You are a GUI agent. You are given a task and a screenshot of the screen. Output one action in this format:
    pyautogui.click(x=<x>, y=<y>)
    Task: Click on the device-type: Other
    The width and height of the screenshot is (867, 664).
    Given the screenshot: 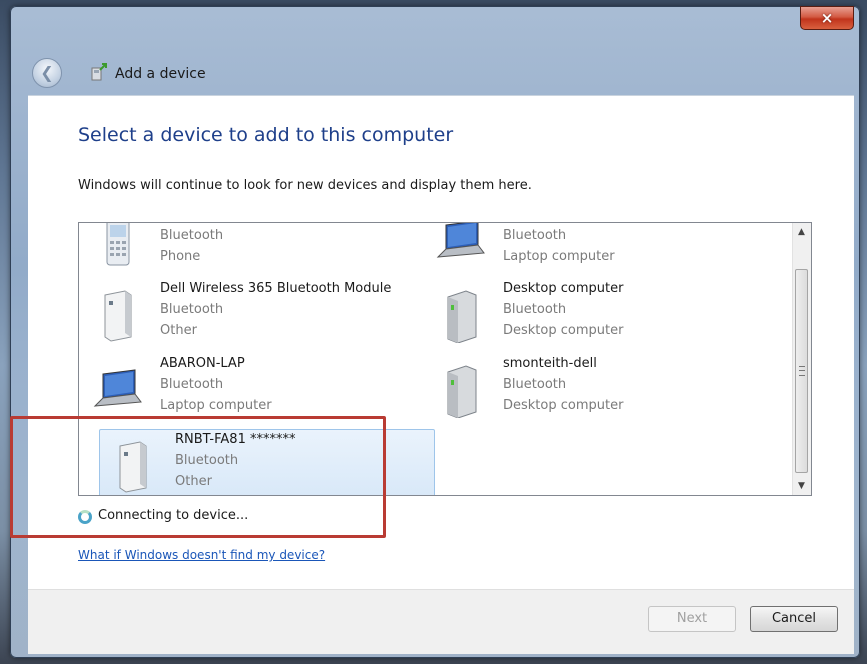 What is the action you would take?
    pyautogui.click(x=178, y=330)
    